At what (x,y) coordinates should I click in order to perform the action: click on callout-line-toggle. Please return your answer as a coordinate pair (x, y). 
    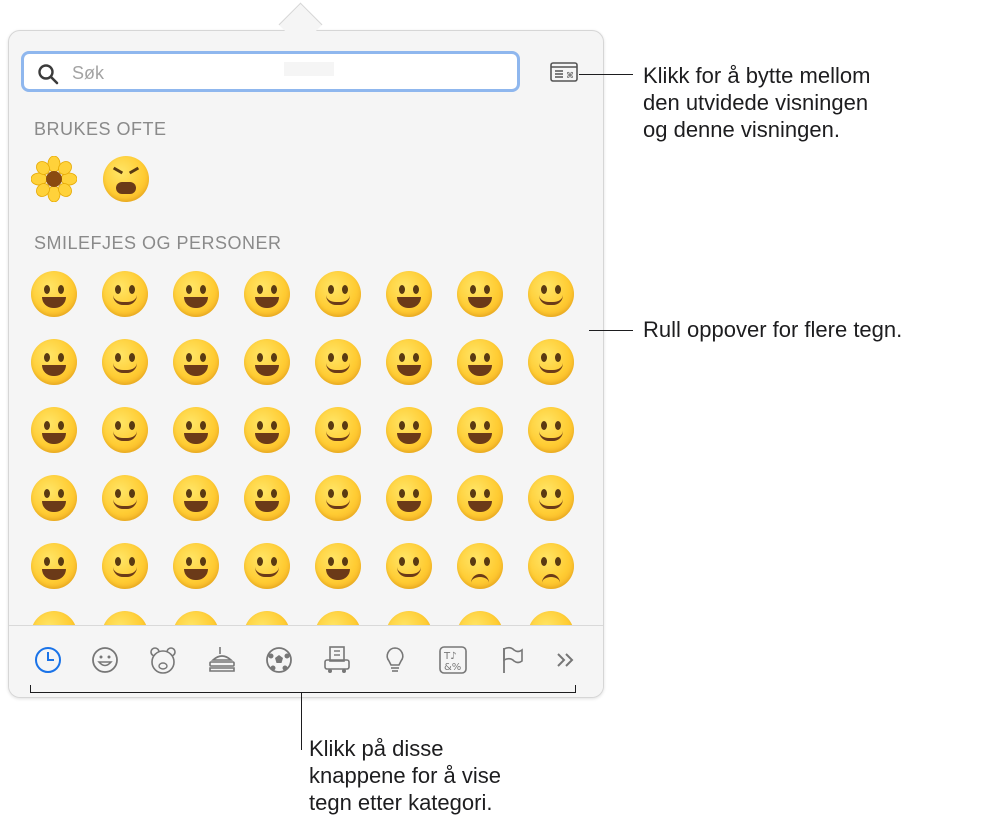
    Looking at the image, I should click on (606, 74).